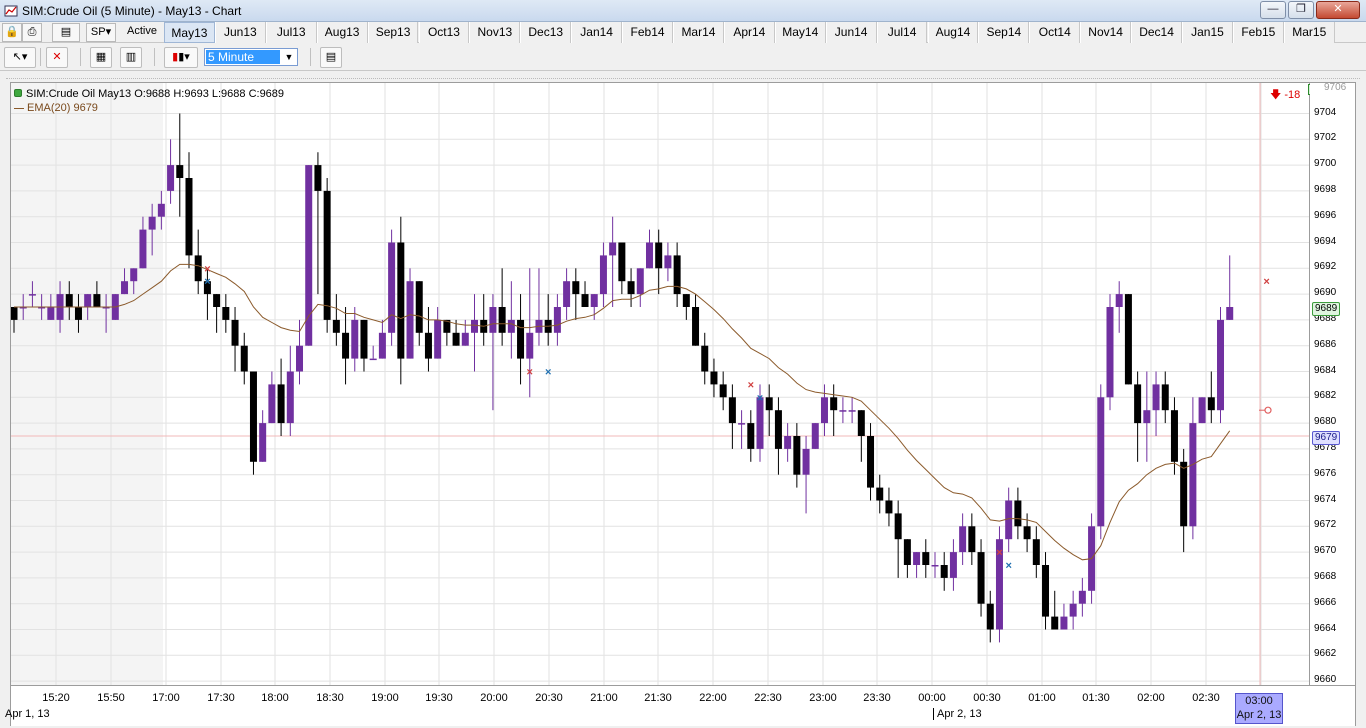 The image size is (1366, 728). I want to click on indicators-icon: ▥, so click(131, 57).